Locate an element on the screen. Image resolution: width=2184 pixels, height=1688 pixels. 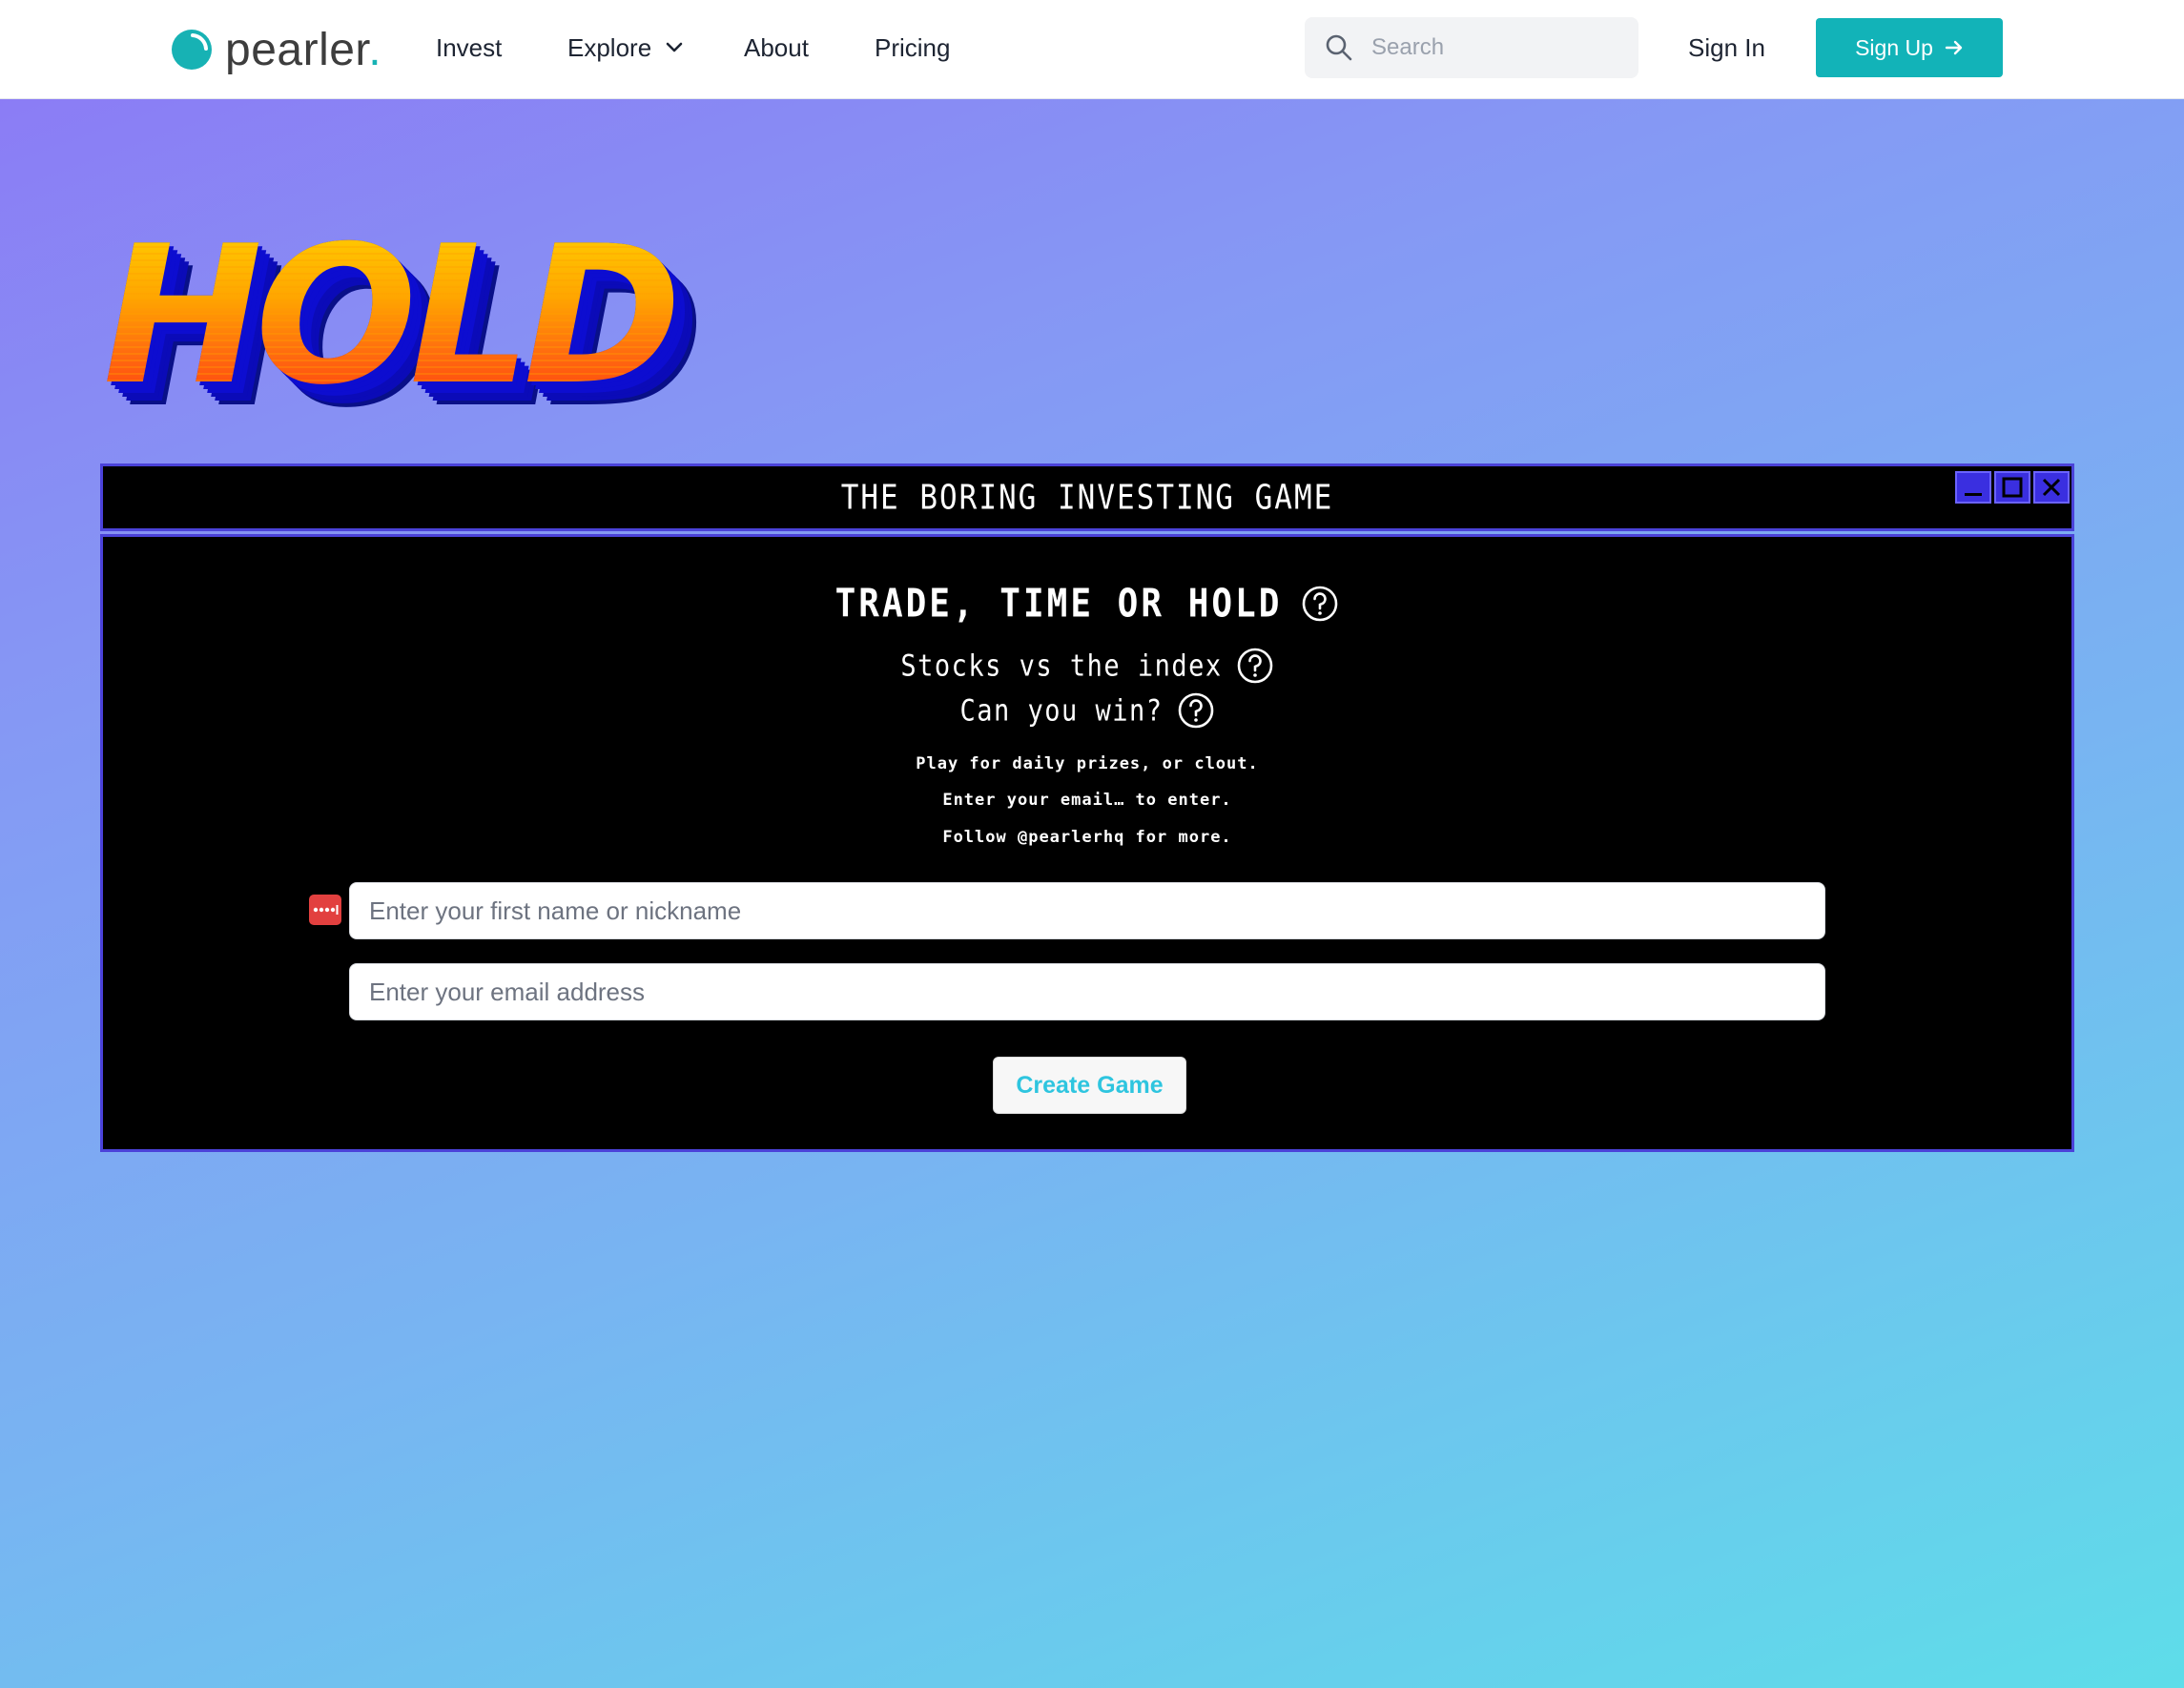
game-headline: TRADE, TIME OR HOLD is located at coordinates (1058, 604).